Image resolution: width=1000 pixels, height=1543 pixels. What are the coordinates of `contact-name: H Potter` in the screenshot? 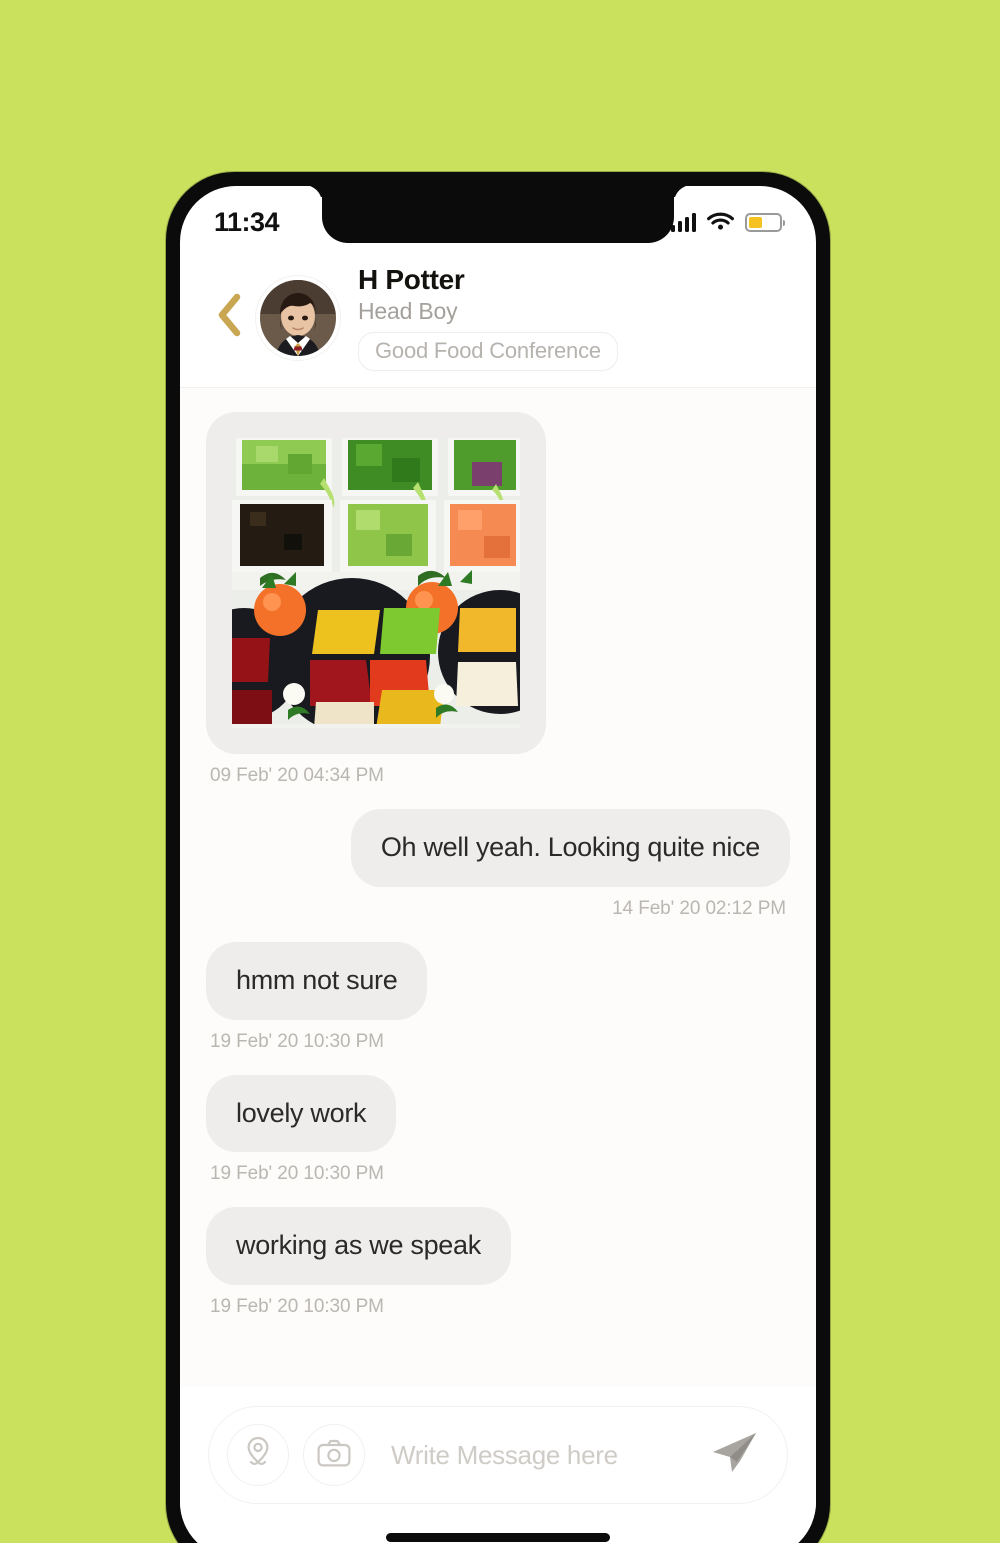 It's located at (411, 279).